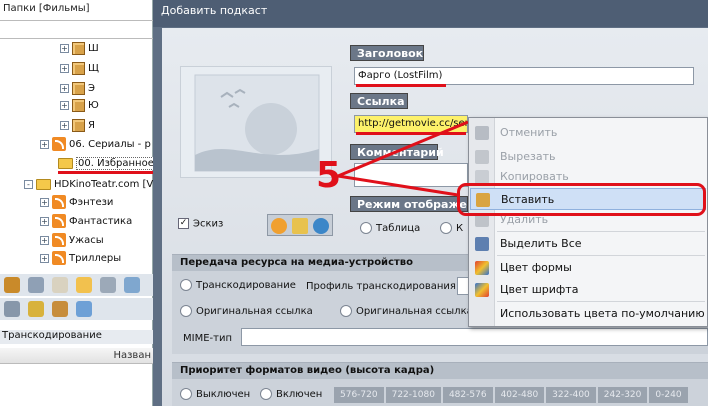 The image size is (708, 406). What do you see at coordinates (86, 240) in the screenshot?
I see `tree-item-label: Ужасы` at bounding box center [86, 240].